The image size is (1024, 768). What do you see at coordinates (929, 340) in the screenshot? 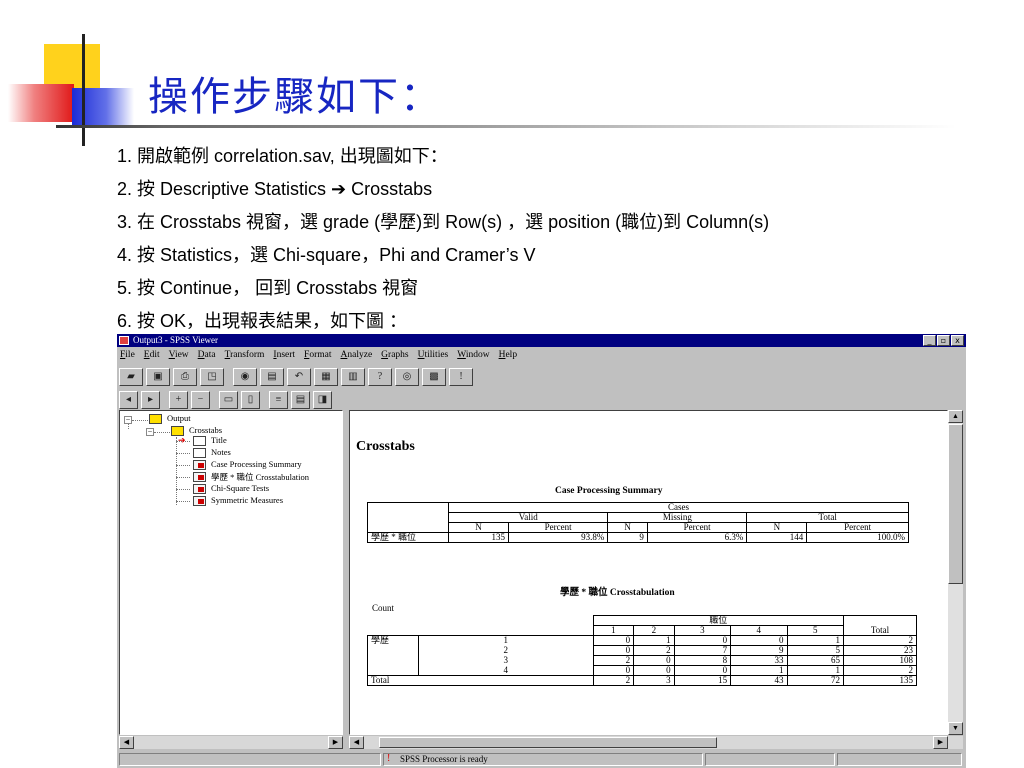
I see `minimize-button: _` at bounding box center [929, 340].